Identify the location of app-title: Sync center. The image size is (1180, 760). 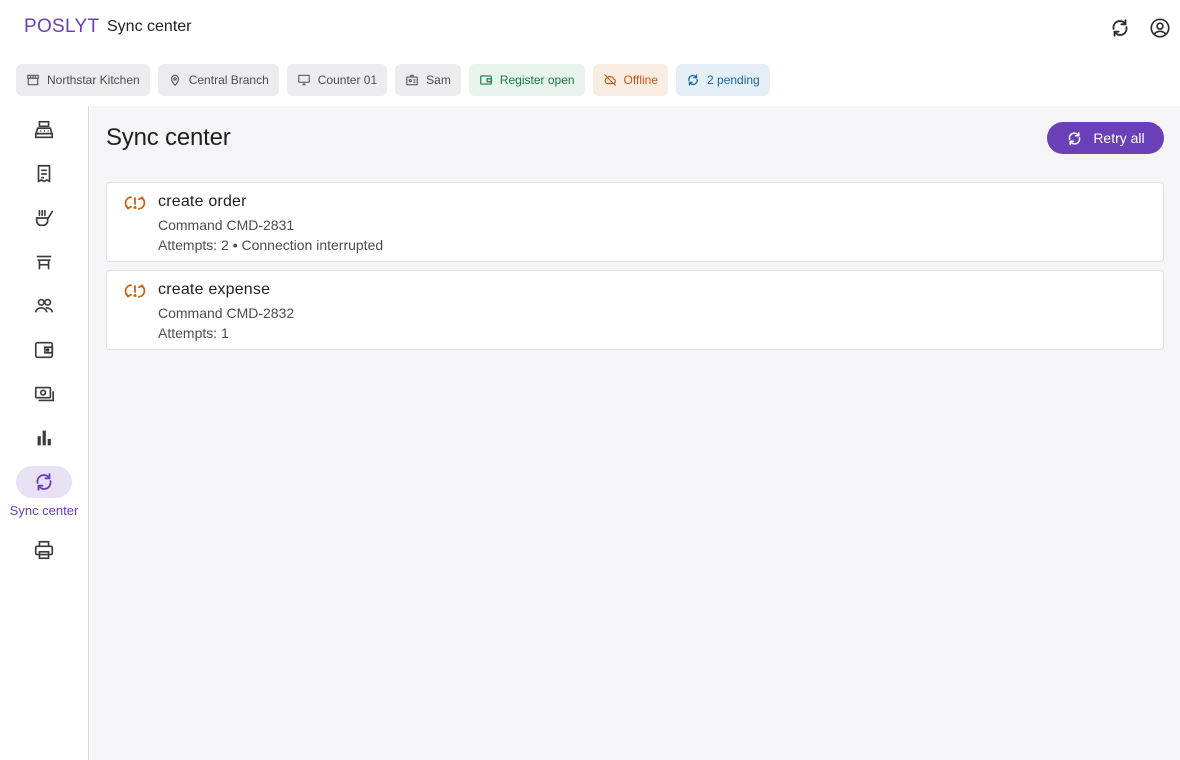
(149, 26).